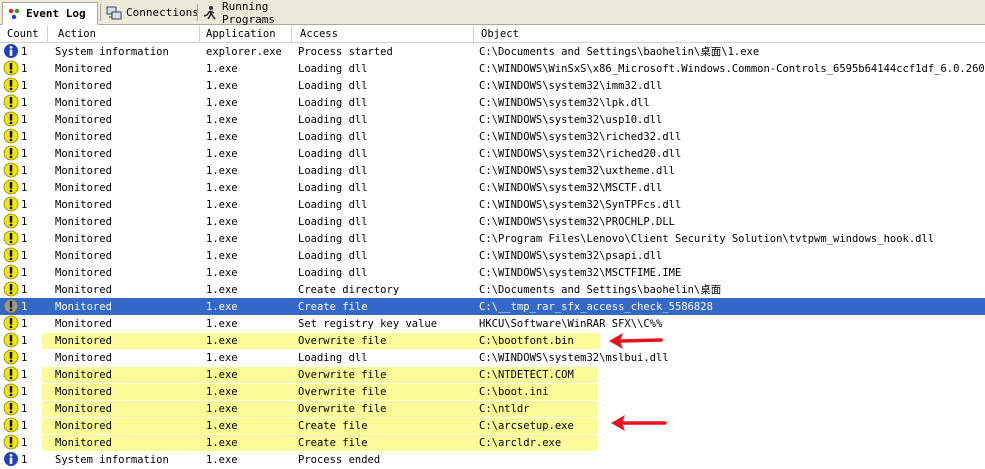 The height and width of the screenshot is (469, 985). Describe the element at coordinates (596, 307) in the screenshot. I see `object-cell: C:\__tmp_rar_sfx_access_check_5586828` at that location.